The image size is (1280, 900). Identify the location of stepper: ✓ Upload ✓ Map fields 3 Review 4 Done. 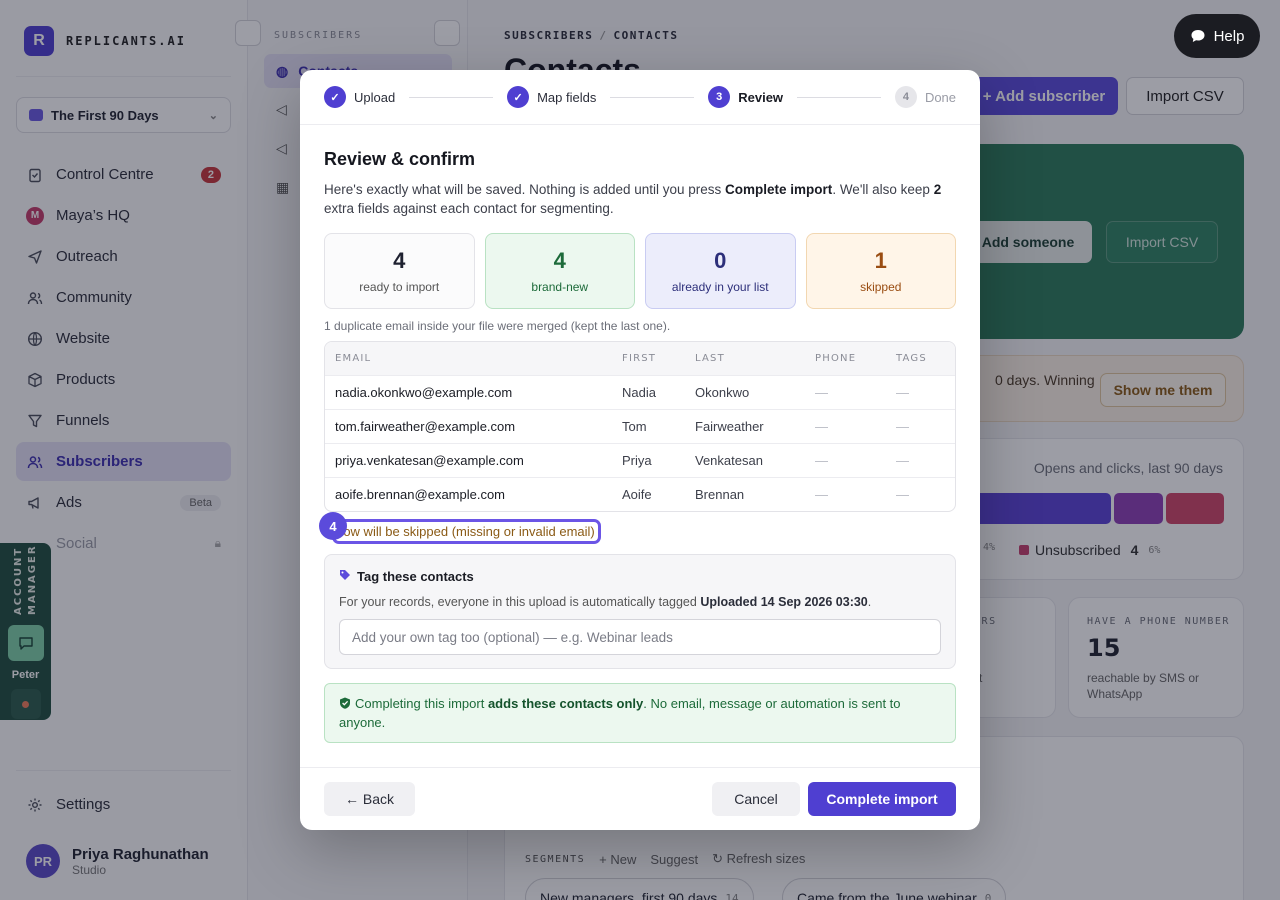
(640, 97).